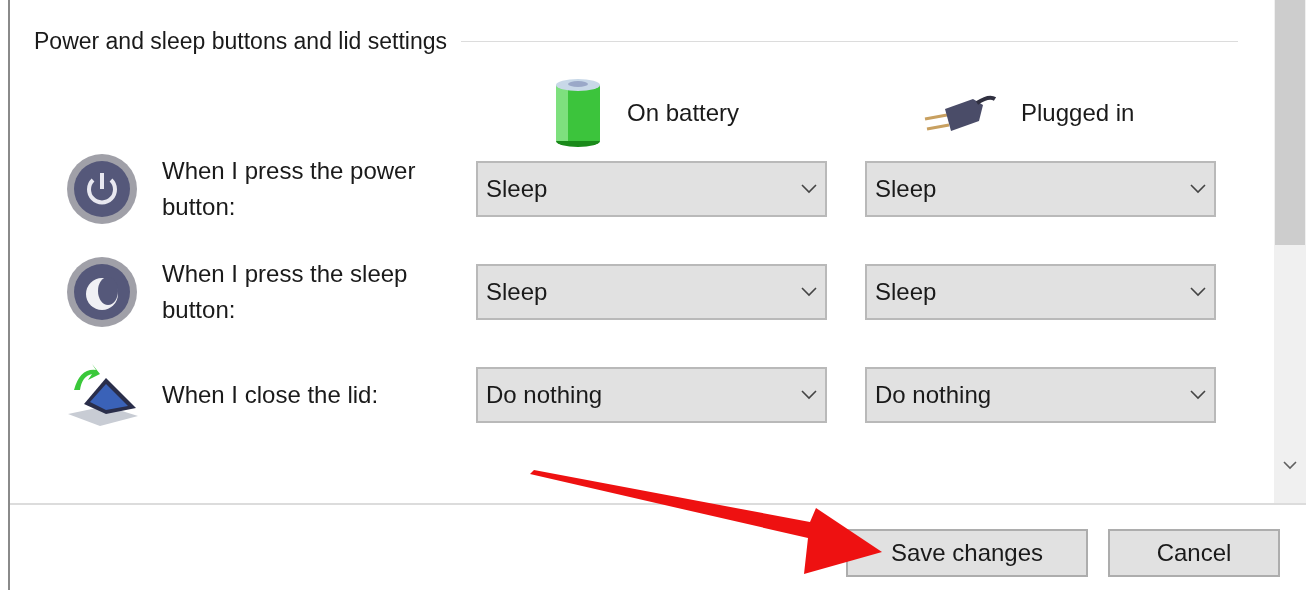 The image size is (1306, 600). Describe the element at coordinates (683, 112) in the screenshot. I see `column-header: On battery` at that location.